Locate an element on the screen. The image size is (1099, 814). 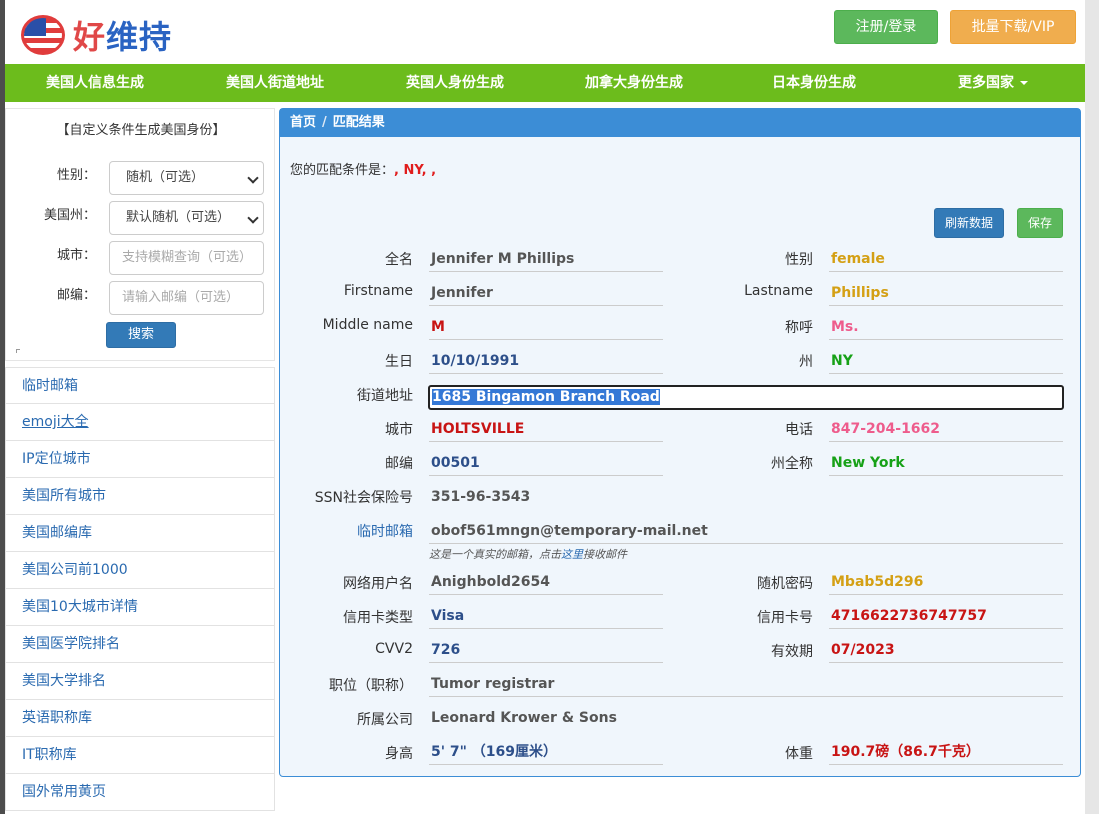
height-value: 5' 7" （169厘米） is located at coordinates (546, 752).